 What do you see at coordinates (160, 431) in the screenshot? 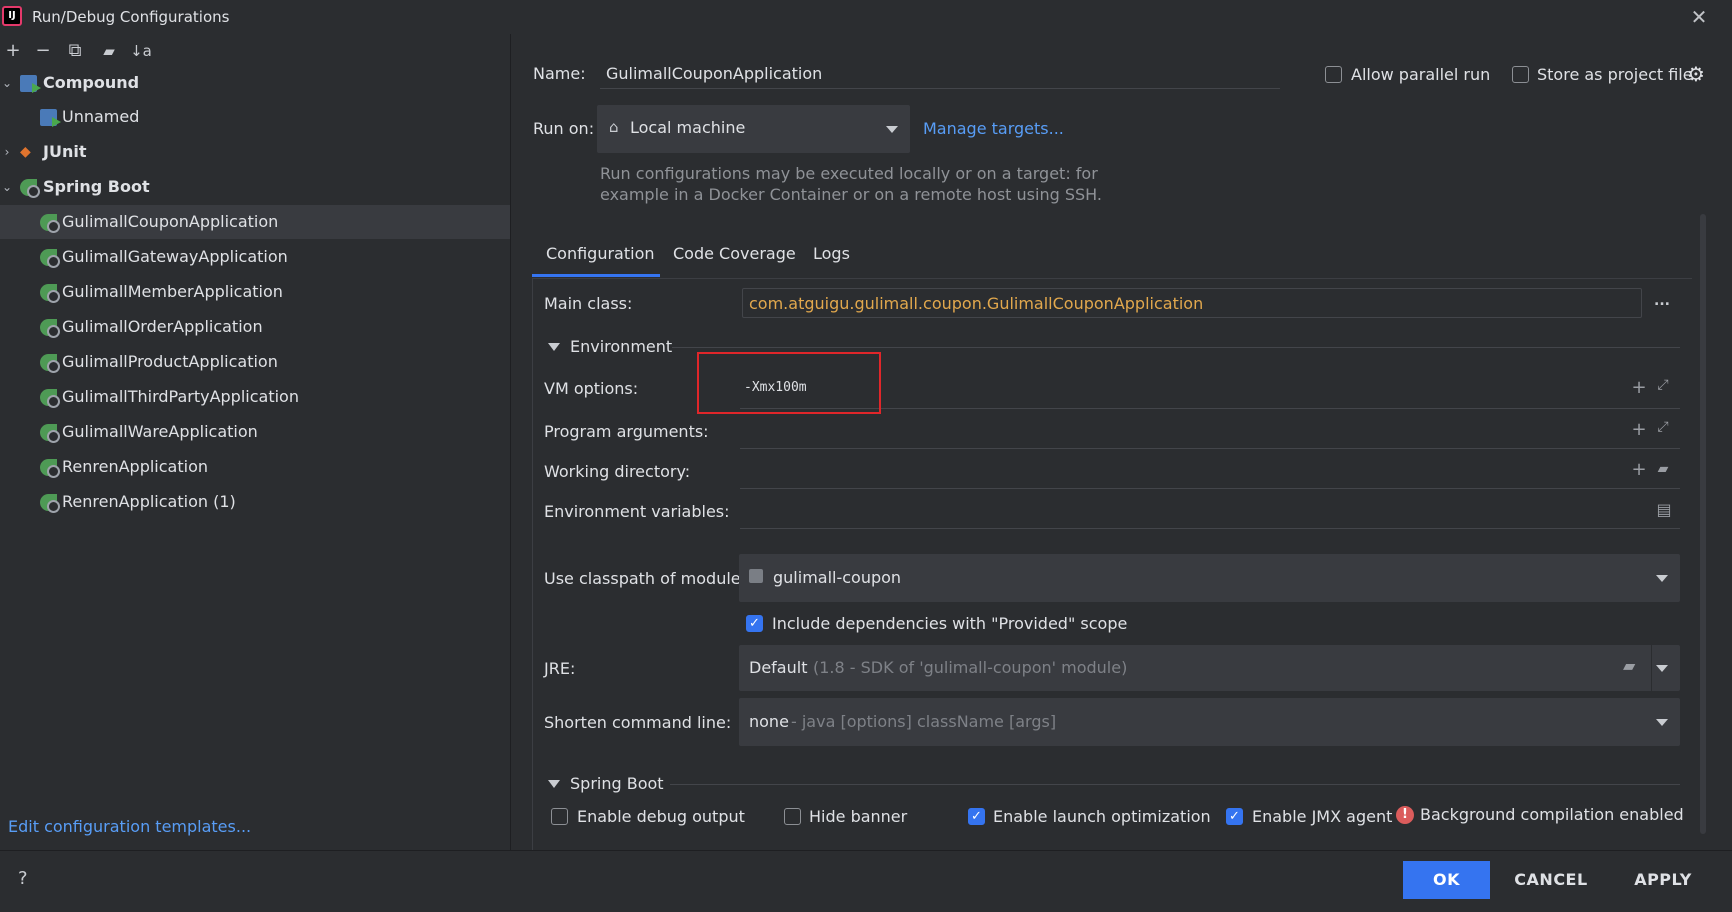
I see `tree-item-label: GulimallWareApplication` at bounding box center [160, 431].